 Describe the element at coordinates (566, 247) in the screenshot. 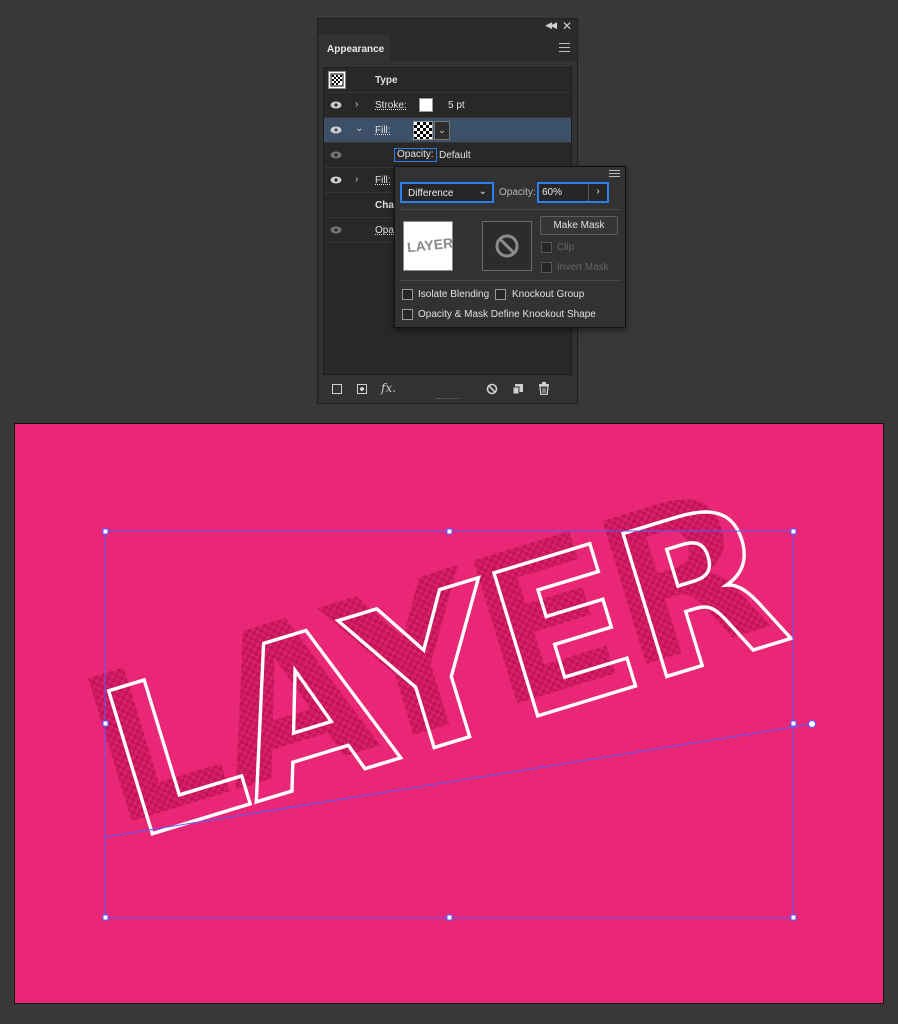

I see `clip-label: Clip` at that location.